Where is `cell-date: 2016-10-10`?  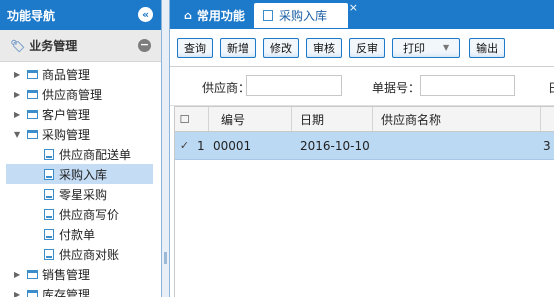 cell-date: 2016-10-10 is located at coordinates (335, 145).